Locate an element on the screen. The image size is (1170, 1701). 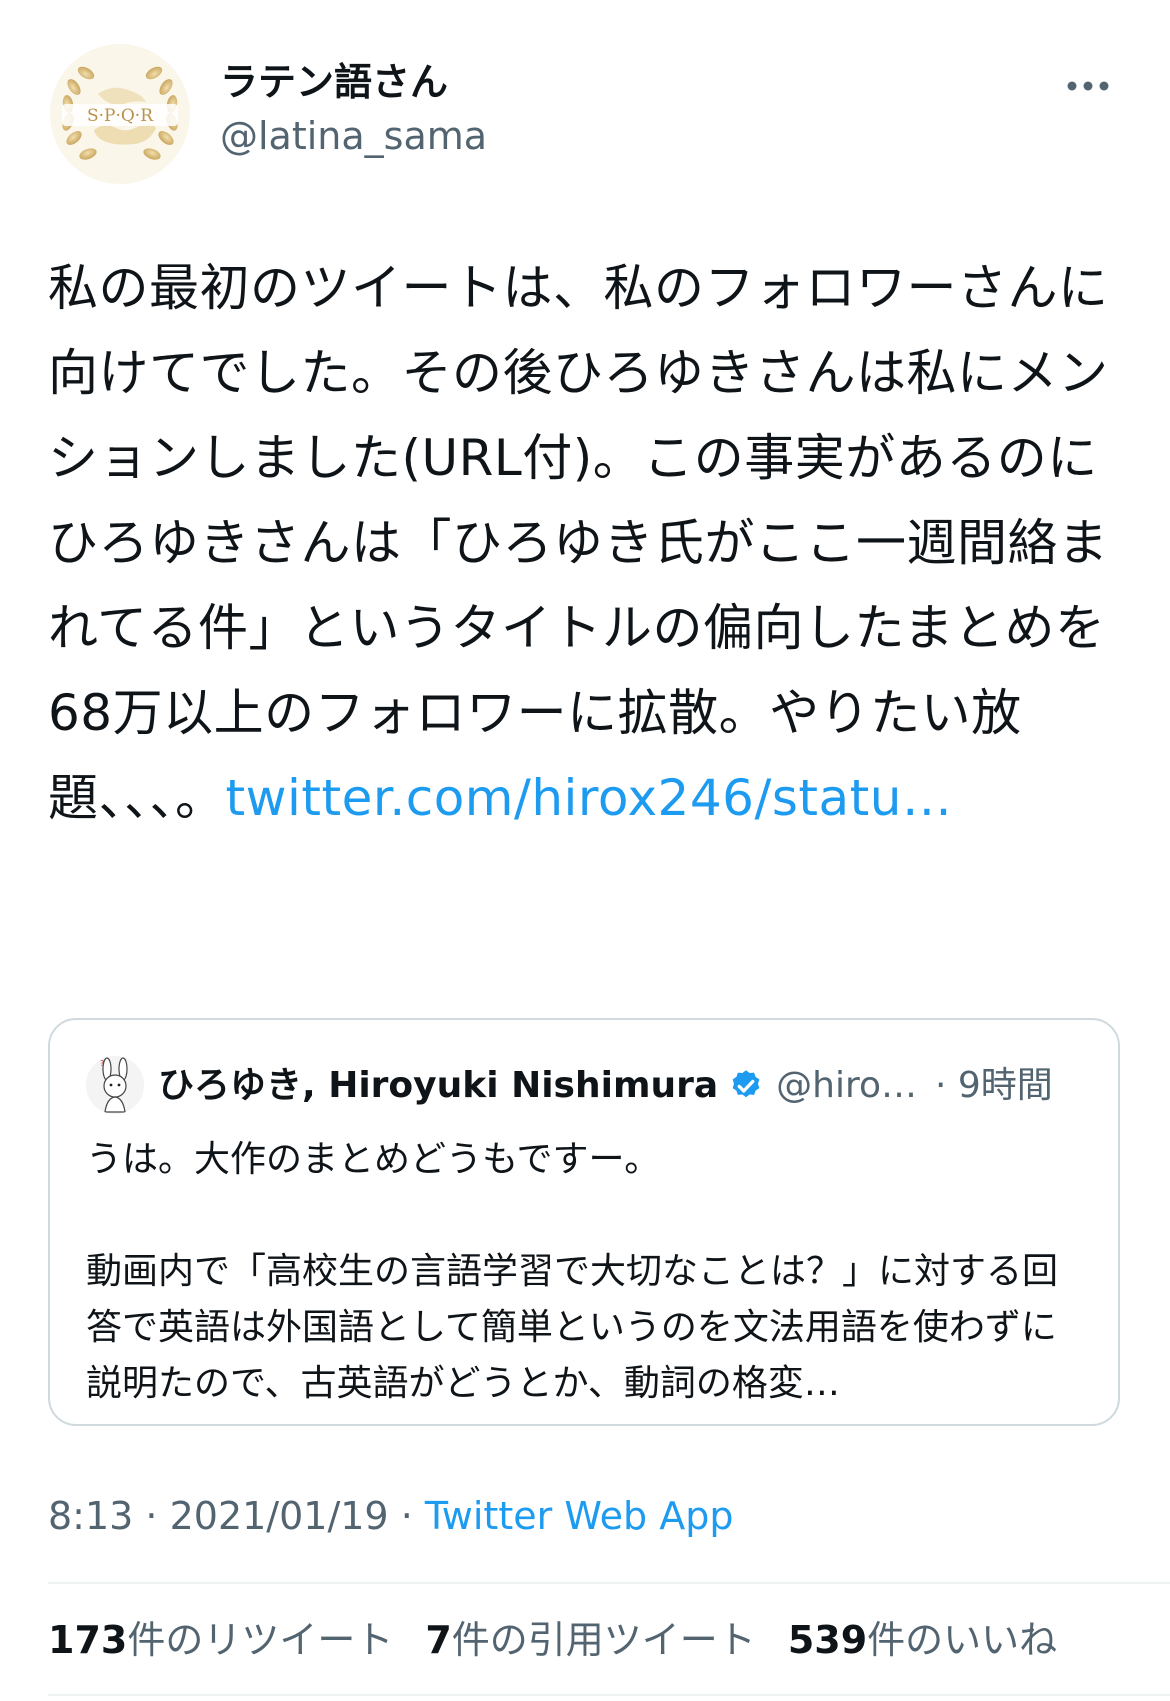
svg-text: S·P·Q·R is located at coordinates (120, 116).